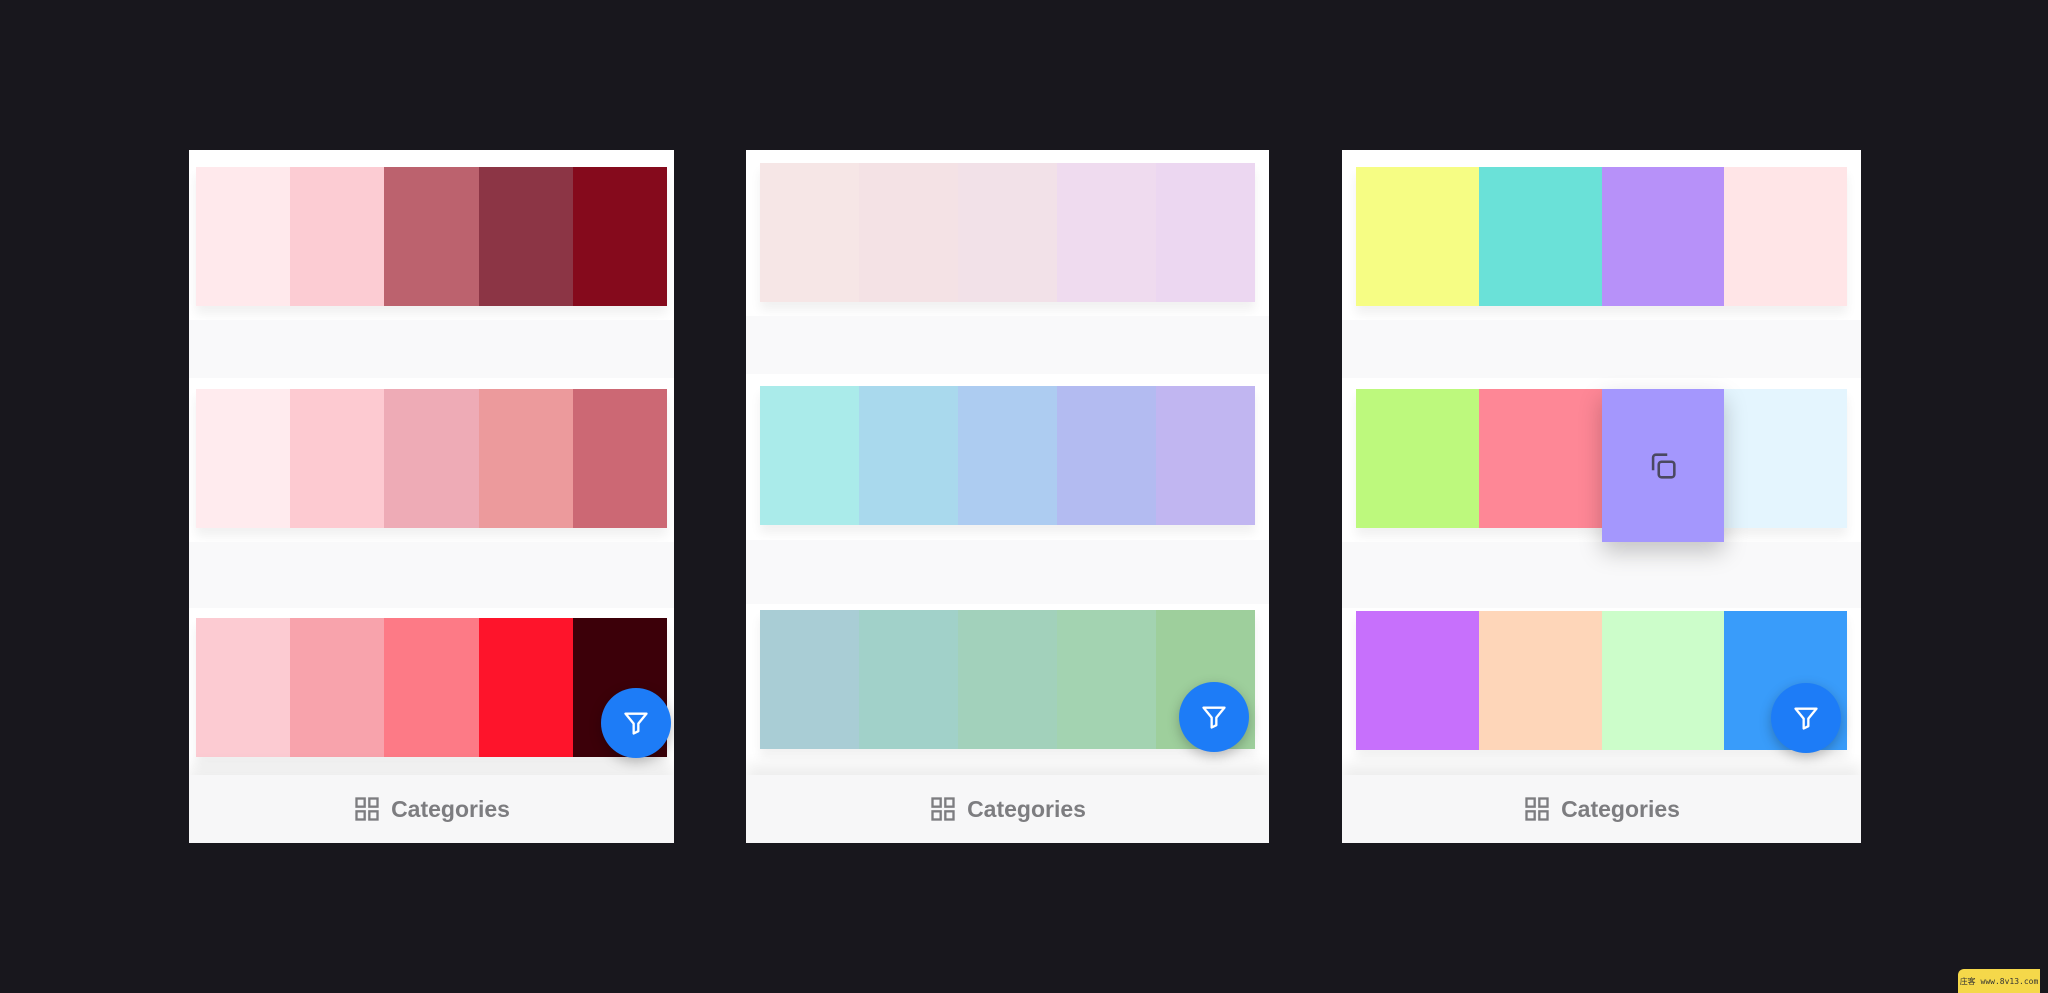  I want to click on copy-icon, so click(1663, 466).